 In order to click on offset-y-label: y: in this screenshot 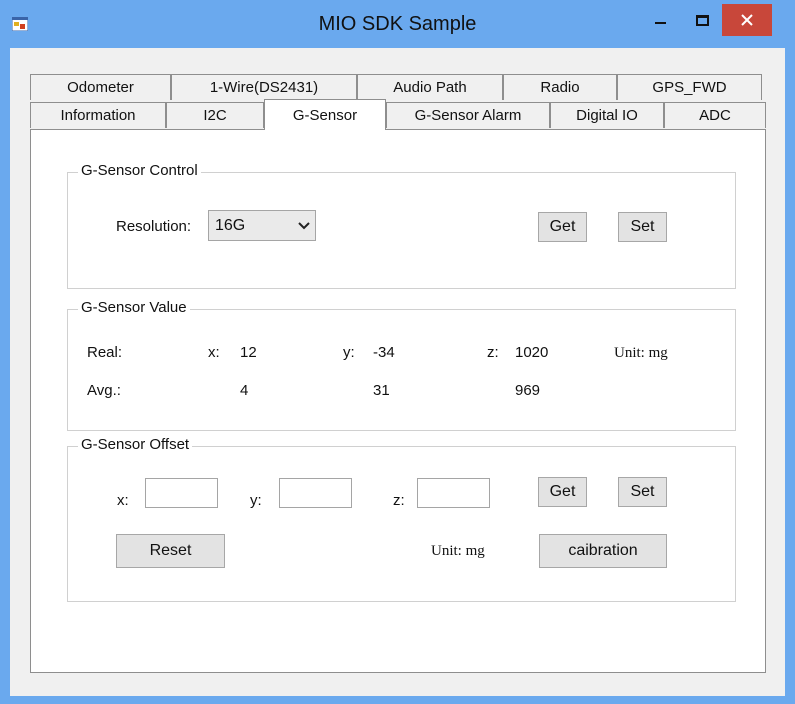, I will do `click(256, 500)`.